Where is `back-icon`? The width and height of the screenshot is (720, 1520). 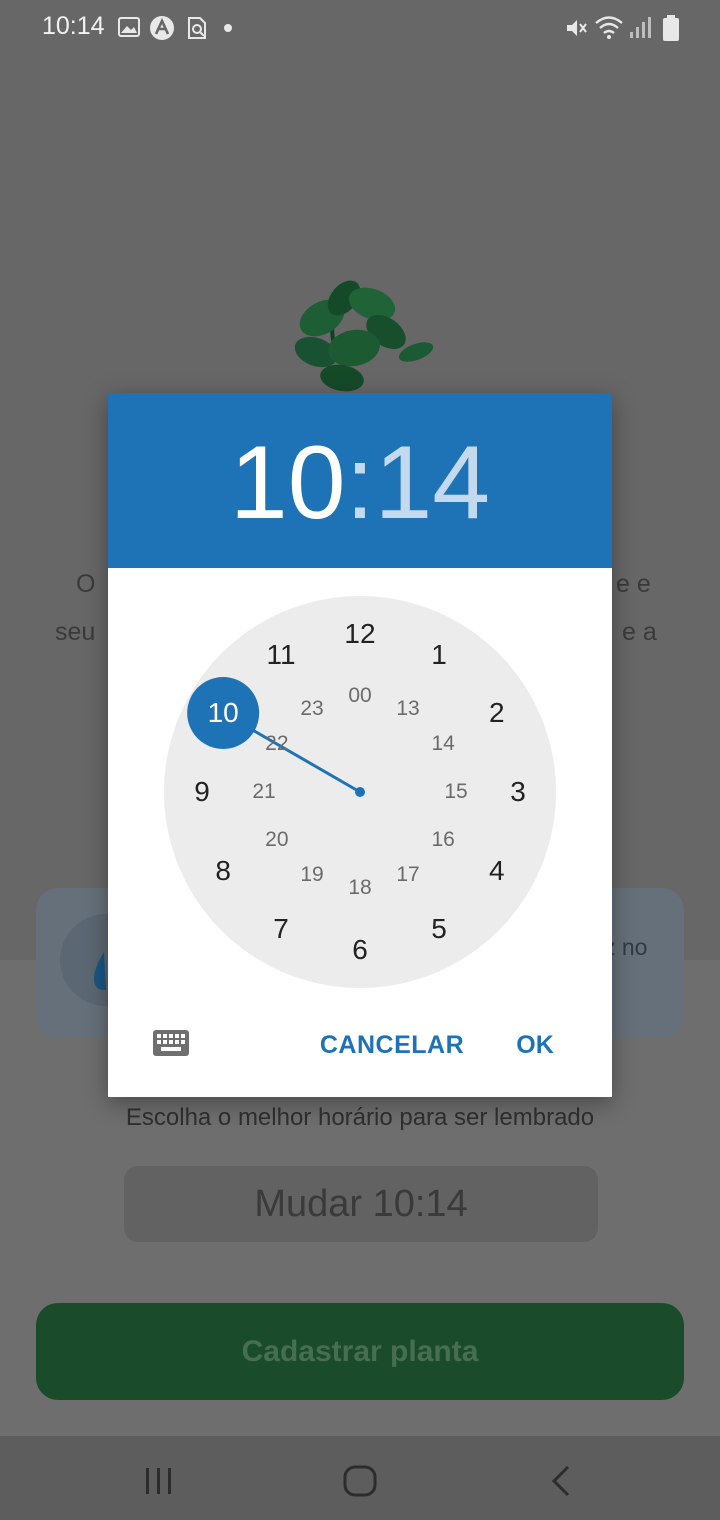
back-icon is located at coordinates (561, 1481).